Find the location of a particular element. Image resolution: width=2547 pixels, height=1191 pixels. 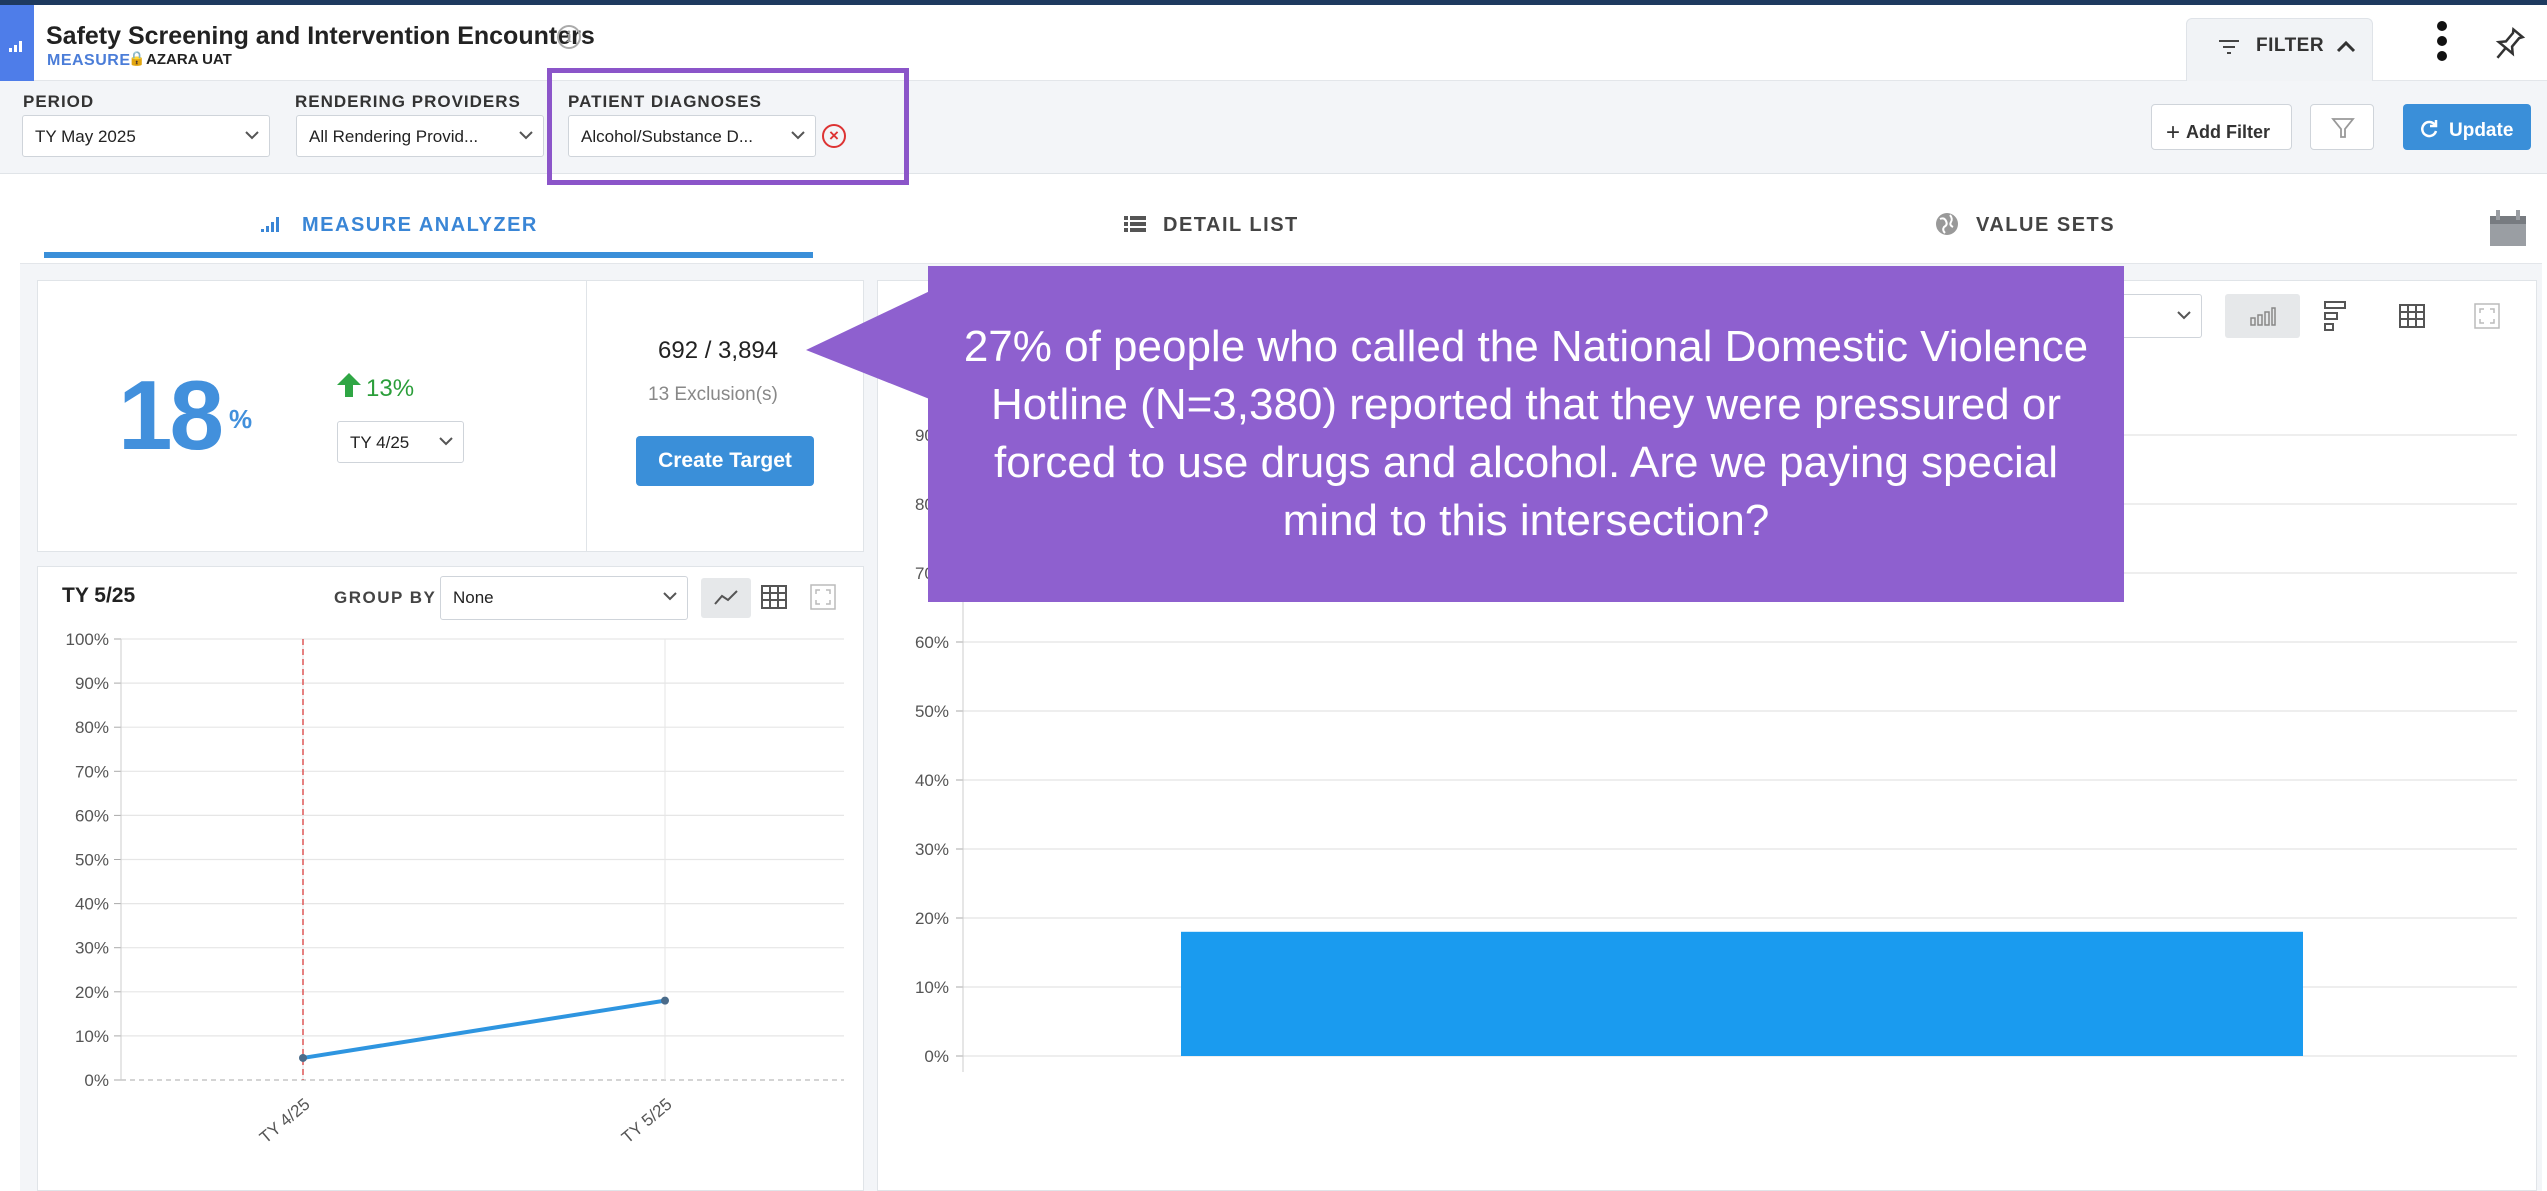

y-tick-label: 80% is located at coordinates (92, 727).